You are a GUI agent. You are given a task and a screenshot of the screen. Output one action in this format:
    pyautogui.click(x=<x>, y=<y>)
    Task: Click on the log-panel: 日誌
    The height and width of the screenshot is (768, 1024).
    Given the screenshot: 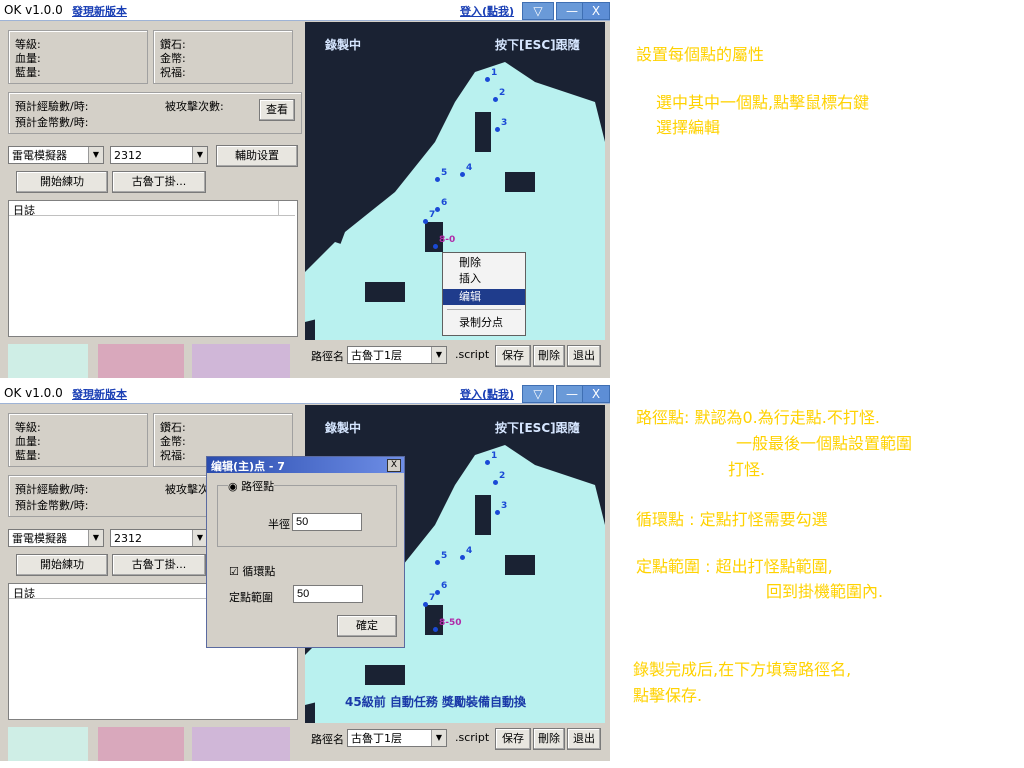 What is the action you would take?
    pyautogui.click(x=153, y=268)
    